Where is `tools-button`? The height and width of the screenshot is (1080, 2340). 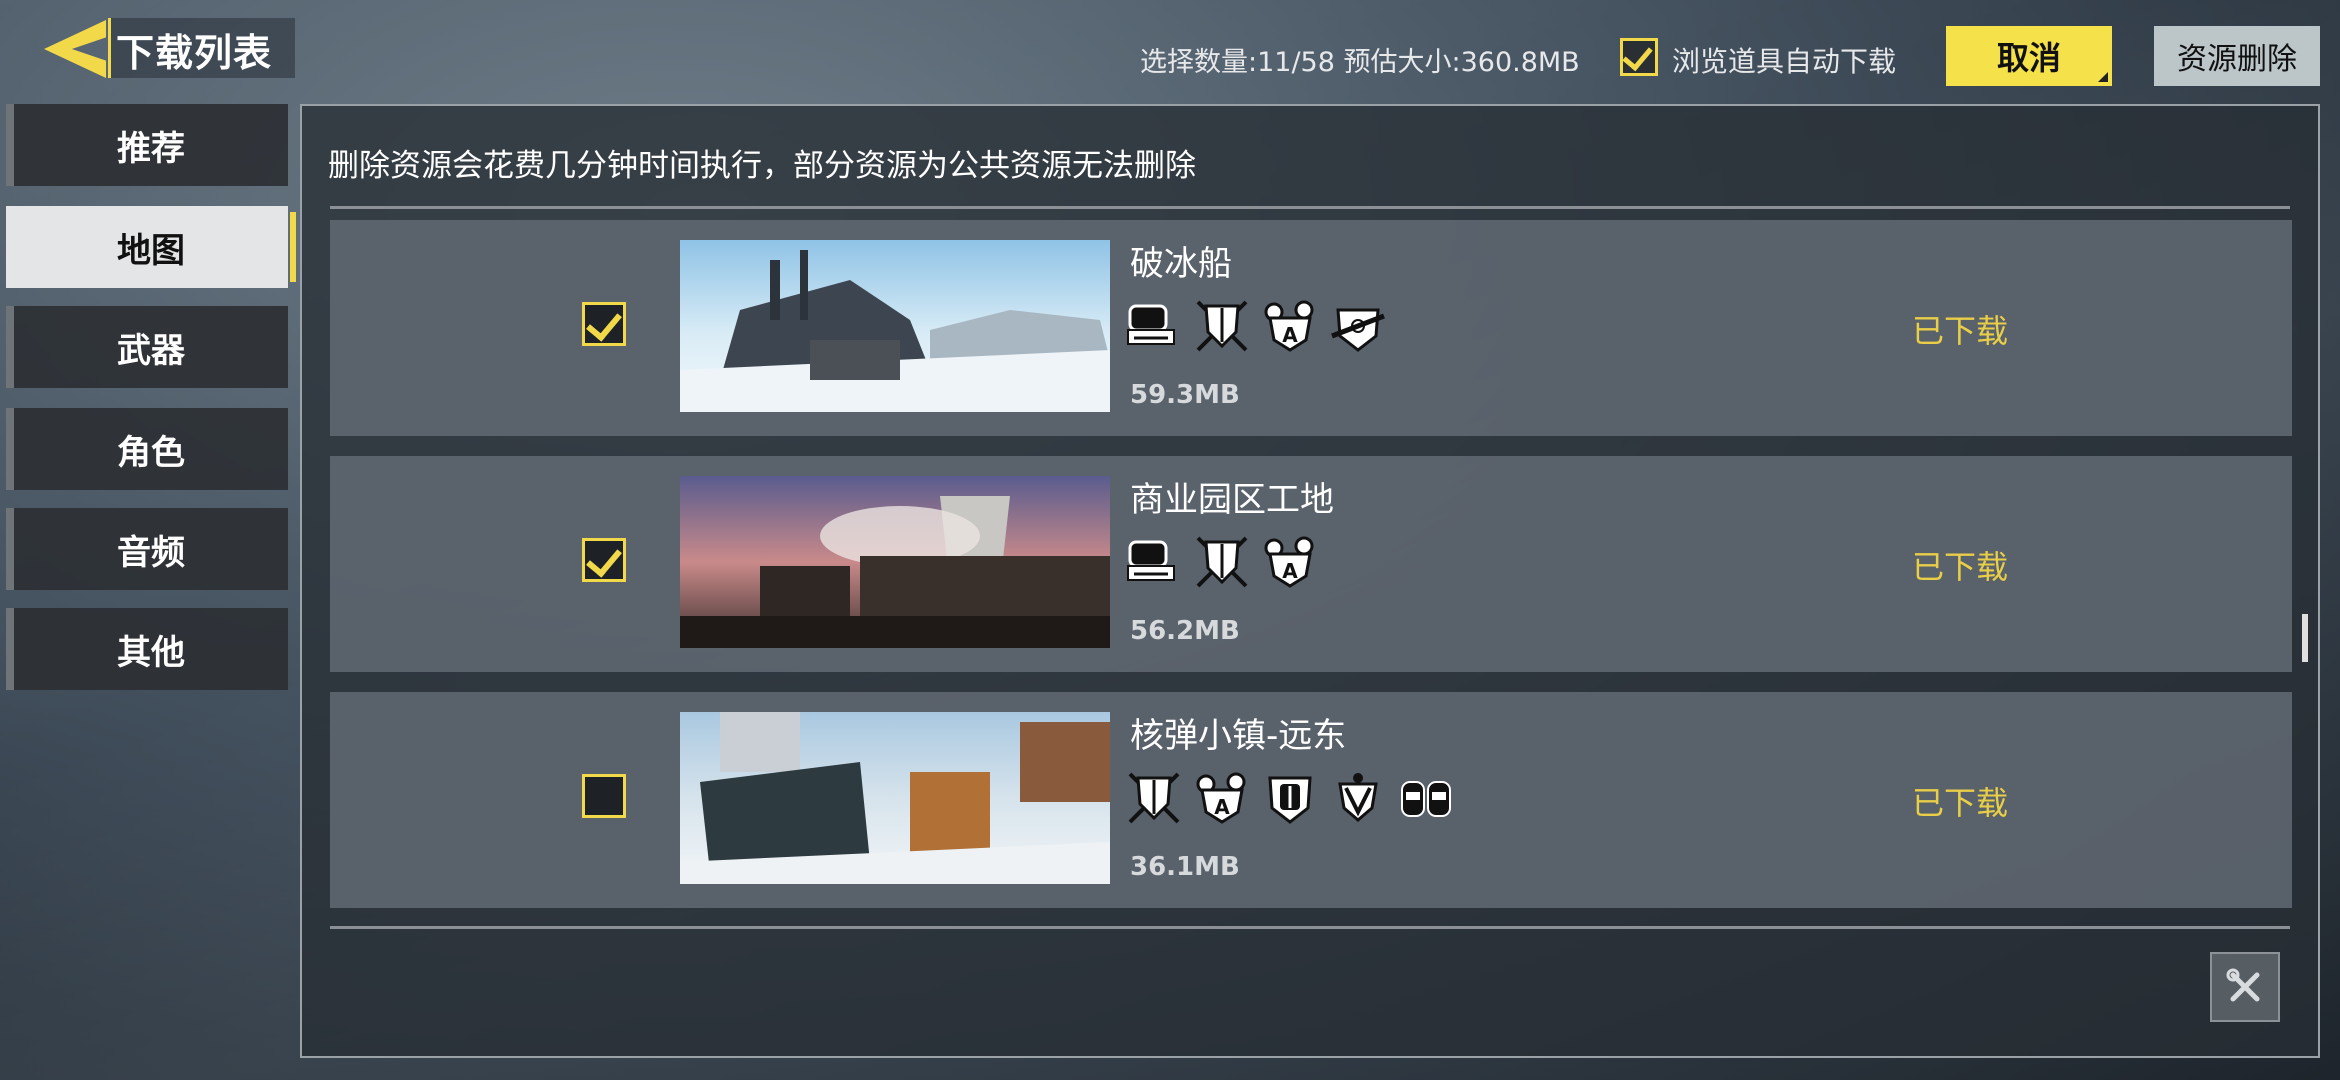 tools-button is located at coordinates (2245, 987).